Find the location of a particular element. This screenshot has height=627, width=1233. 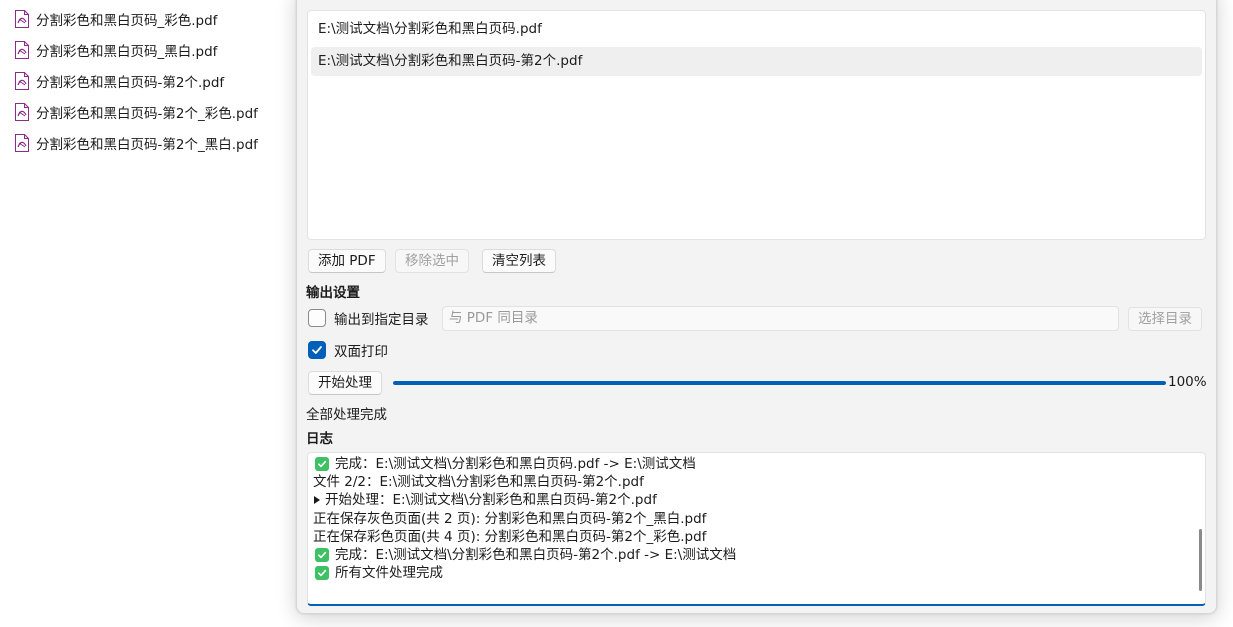

log-line-text: 所有文件处理完成 is located at coordinates (389, 573).